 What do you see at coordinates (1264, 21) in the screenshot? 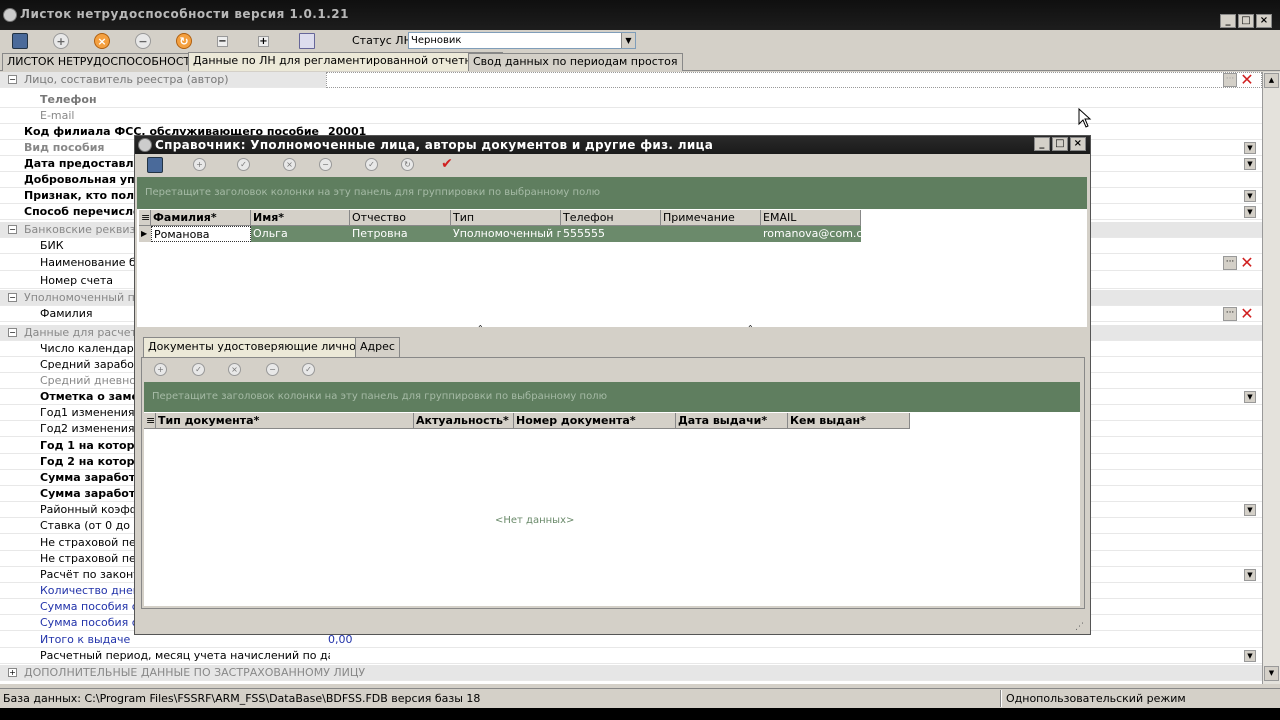
I see `close-button: ×` at bounding box center [1264, 21].